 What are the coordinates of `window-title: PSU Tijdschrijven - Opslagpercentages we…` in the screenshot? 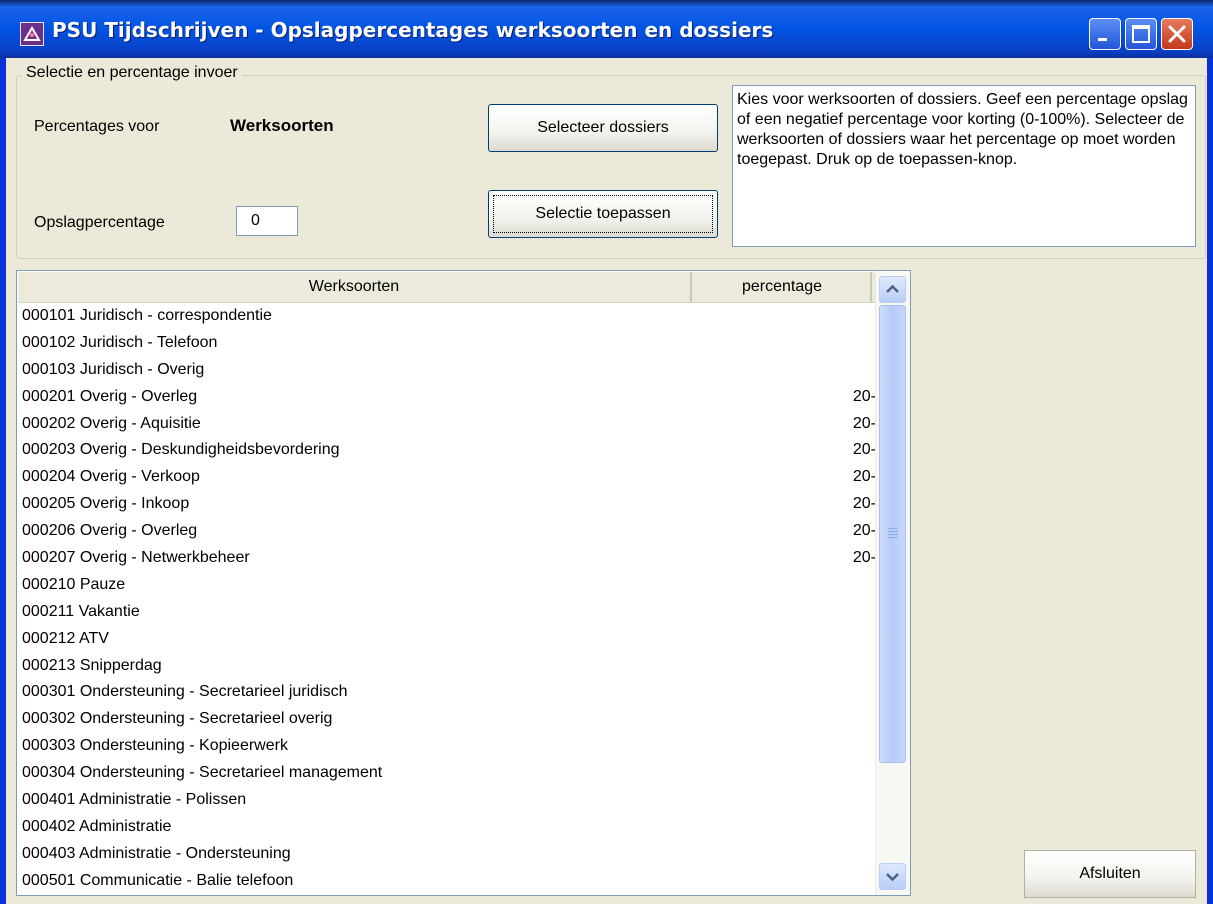 It's located at (413, 30).